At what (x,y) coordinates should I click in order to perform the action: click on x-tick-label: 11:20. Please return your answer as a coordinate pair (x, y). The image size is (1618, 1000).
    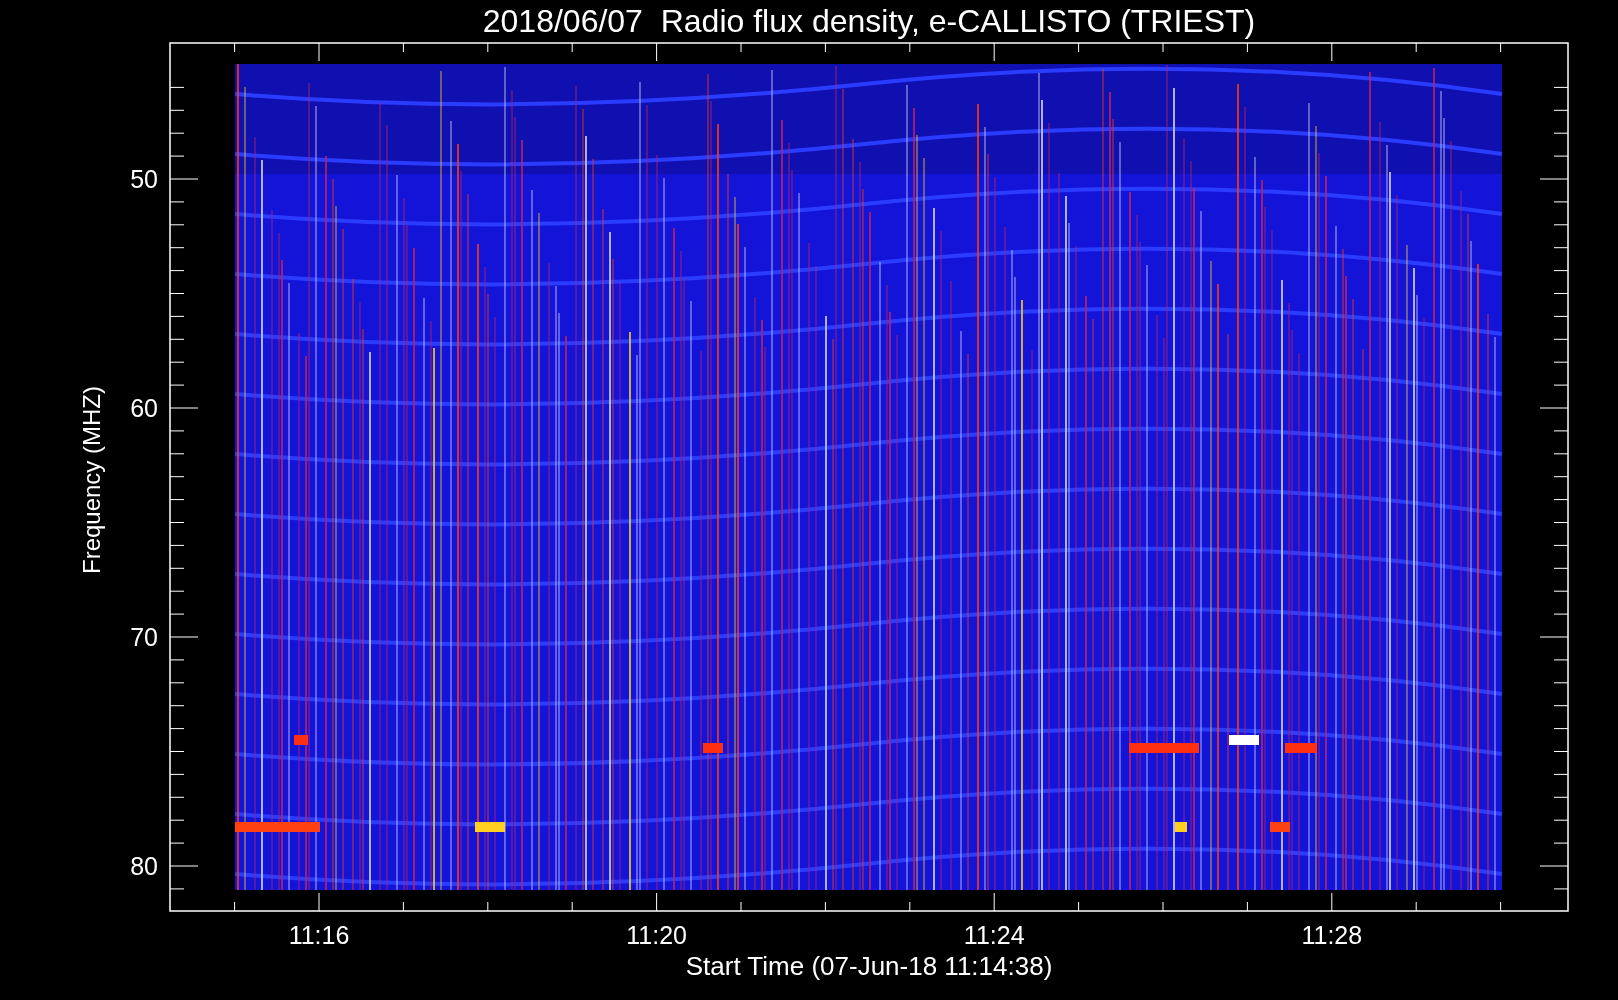
    Looking at the image, I should click on (656, 935).